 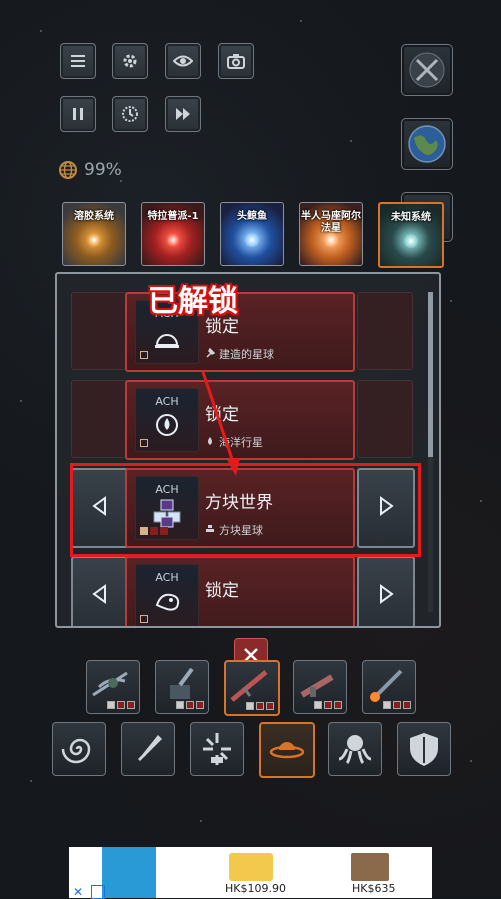 I want to click on ad-banner: HK$109.90 HK$635 ✕, so click(x=250, y=873).